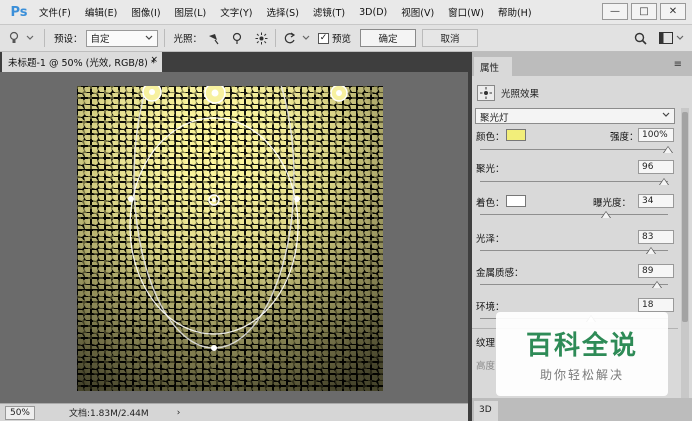  What do you see at coordinates (581, 346) in the screenshot?
I see `watermark-title: 百科全说` at bounding box center [581, 346].